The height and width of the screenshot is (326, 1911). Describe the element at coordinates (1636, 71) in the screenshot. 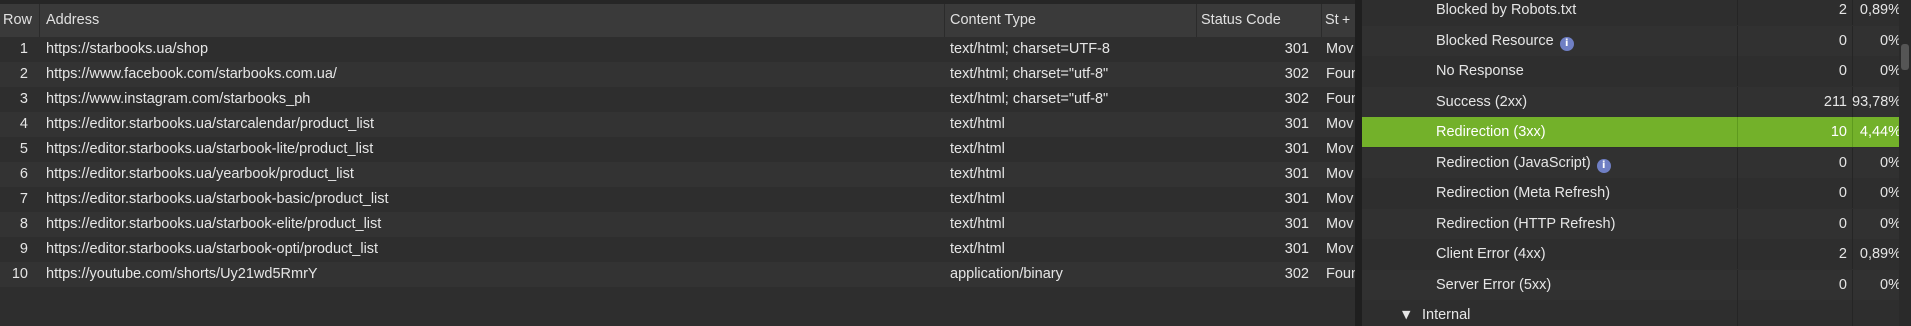

I see `overview-row: No Response 0 0%` at that location.